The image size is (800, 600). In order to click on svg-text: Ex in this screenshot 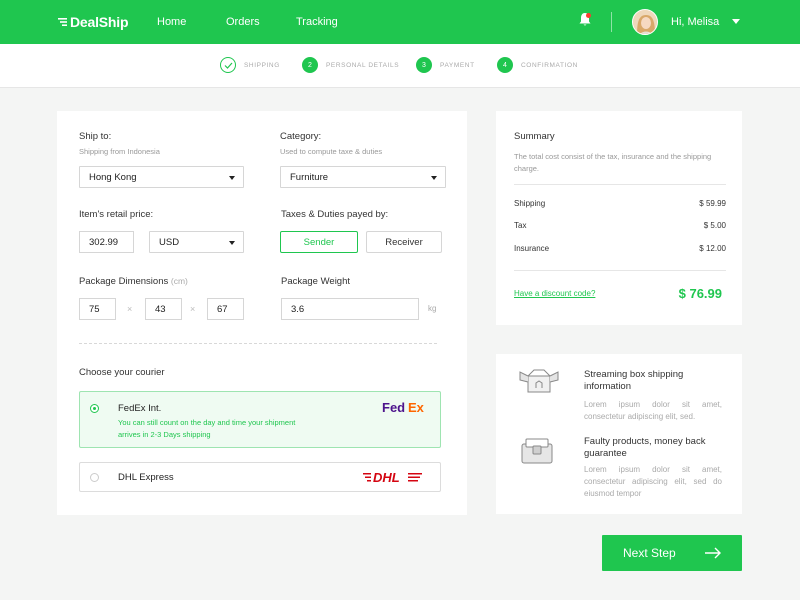, I will do `click(416, 407)`.